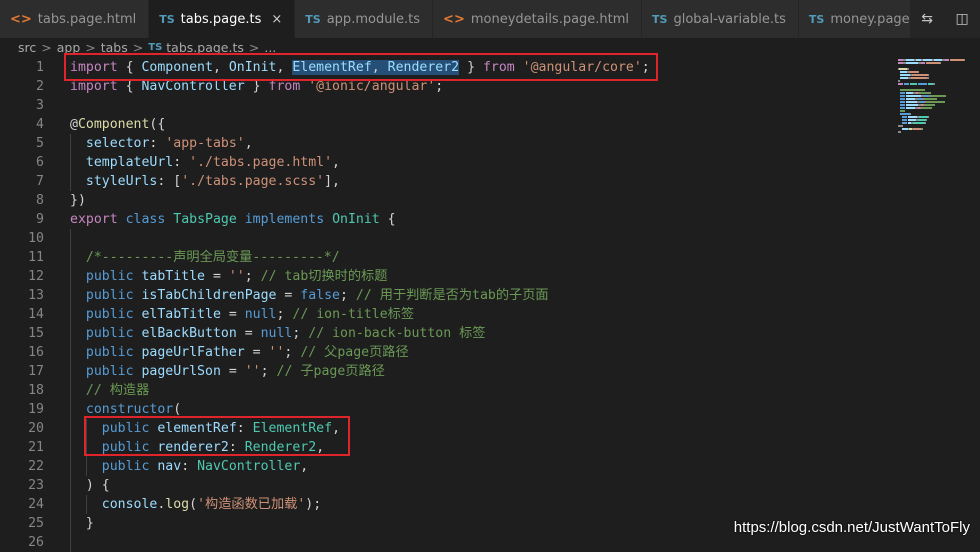 This screenshot has height=552, width=980. I want to click on code-token: selector, so click(117, 143).